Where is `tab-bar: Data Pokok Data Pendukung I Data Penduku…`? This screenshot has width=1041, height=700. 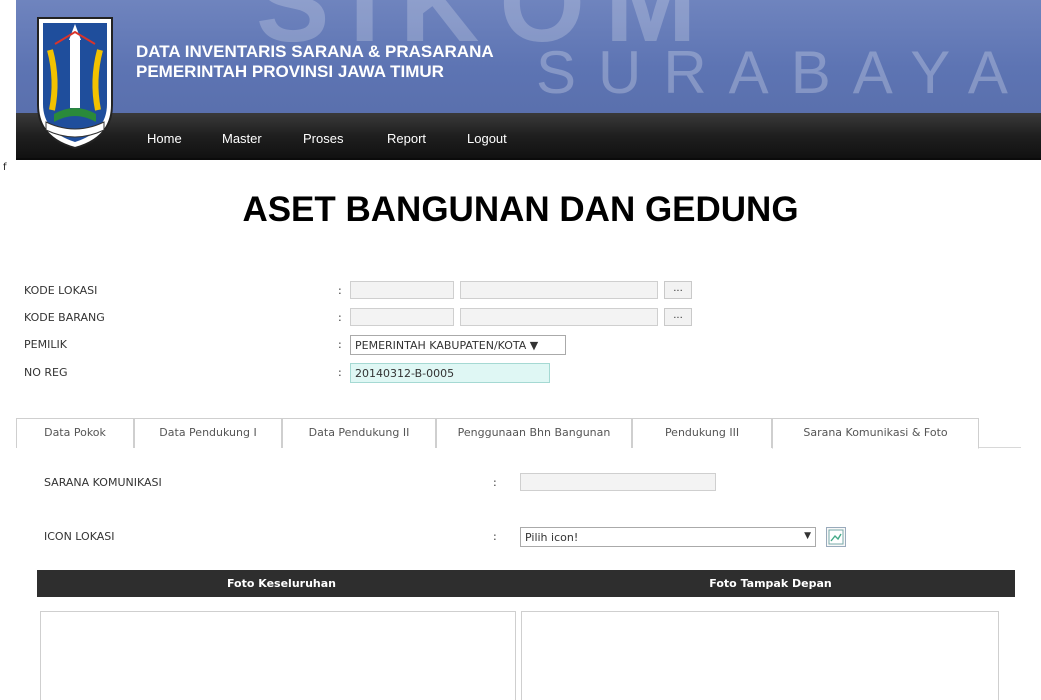
tab-bar: Data Pokok Data Pendukung I Data Penduku… is located at coordinates (518, 434).